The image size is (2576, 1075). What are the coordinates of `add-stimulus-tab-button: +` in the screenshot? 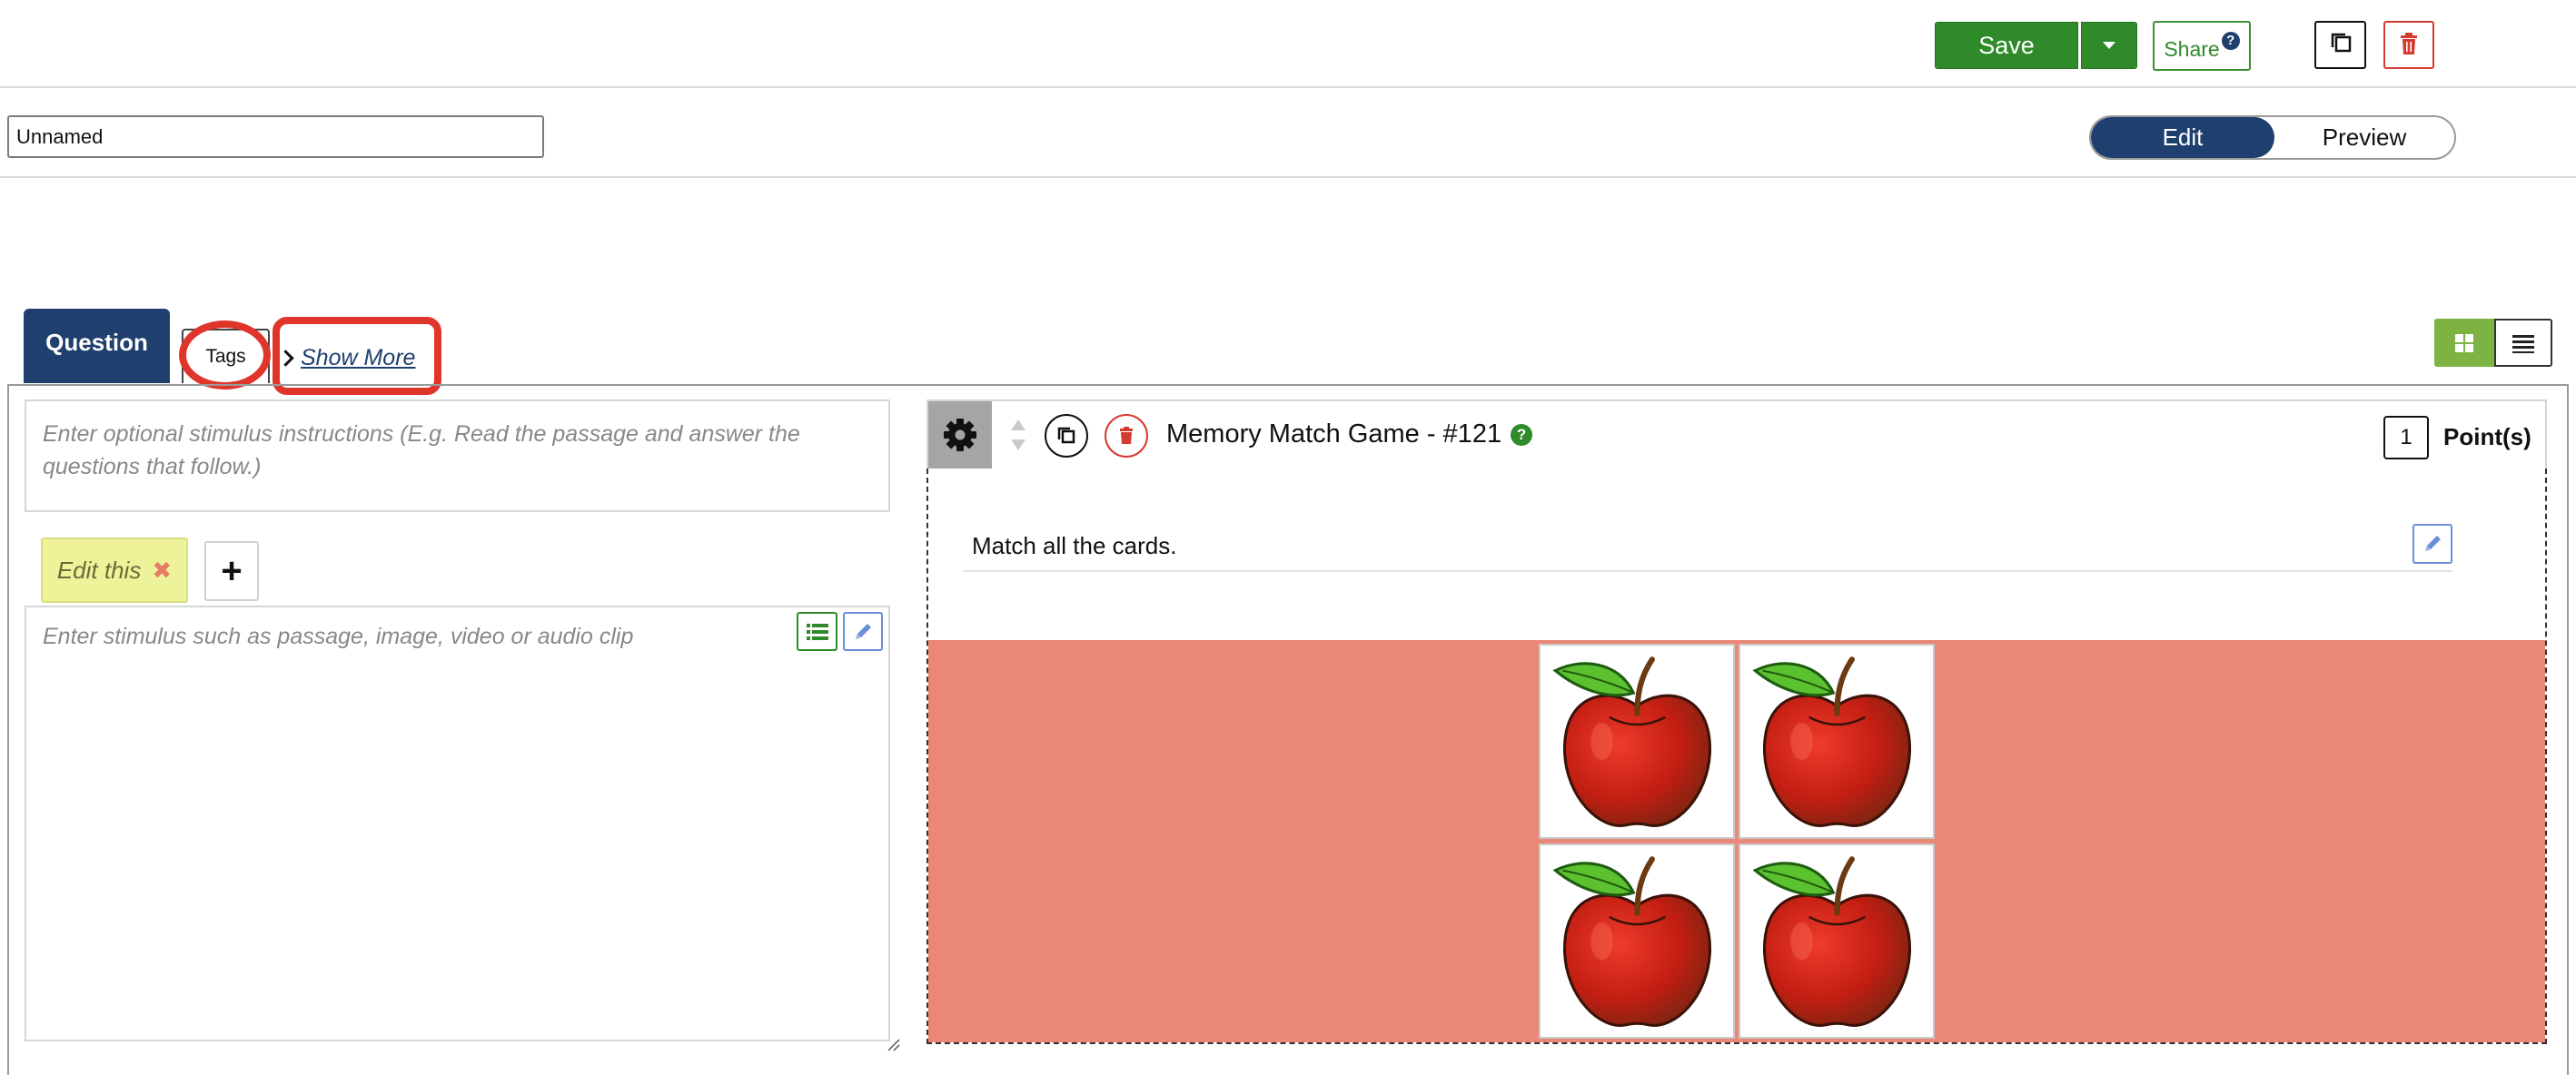 It's located at (231, 571).